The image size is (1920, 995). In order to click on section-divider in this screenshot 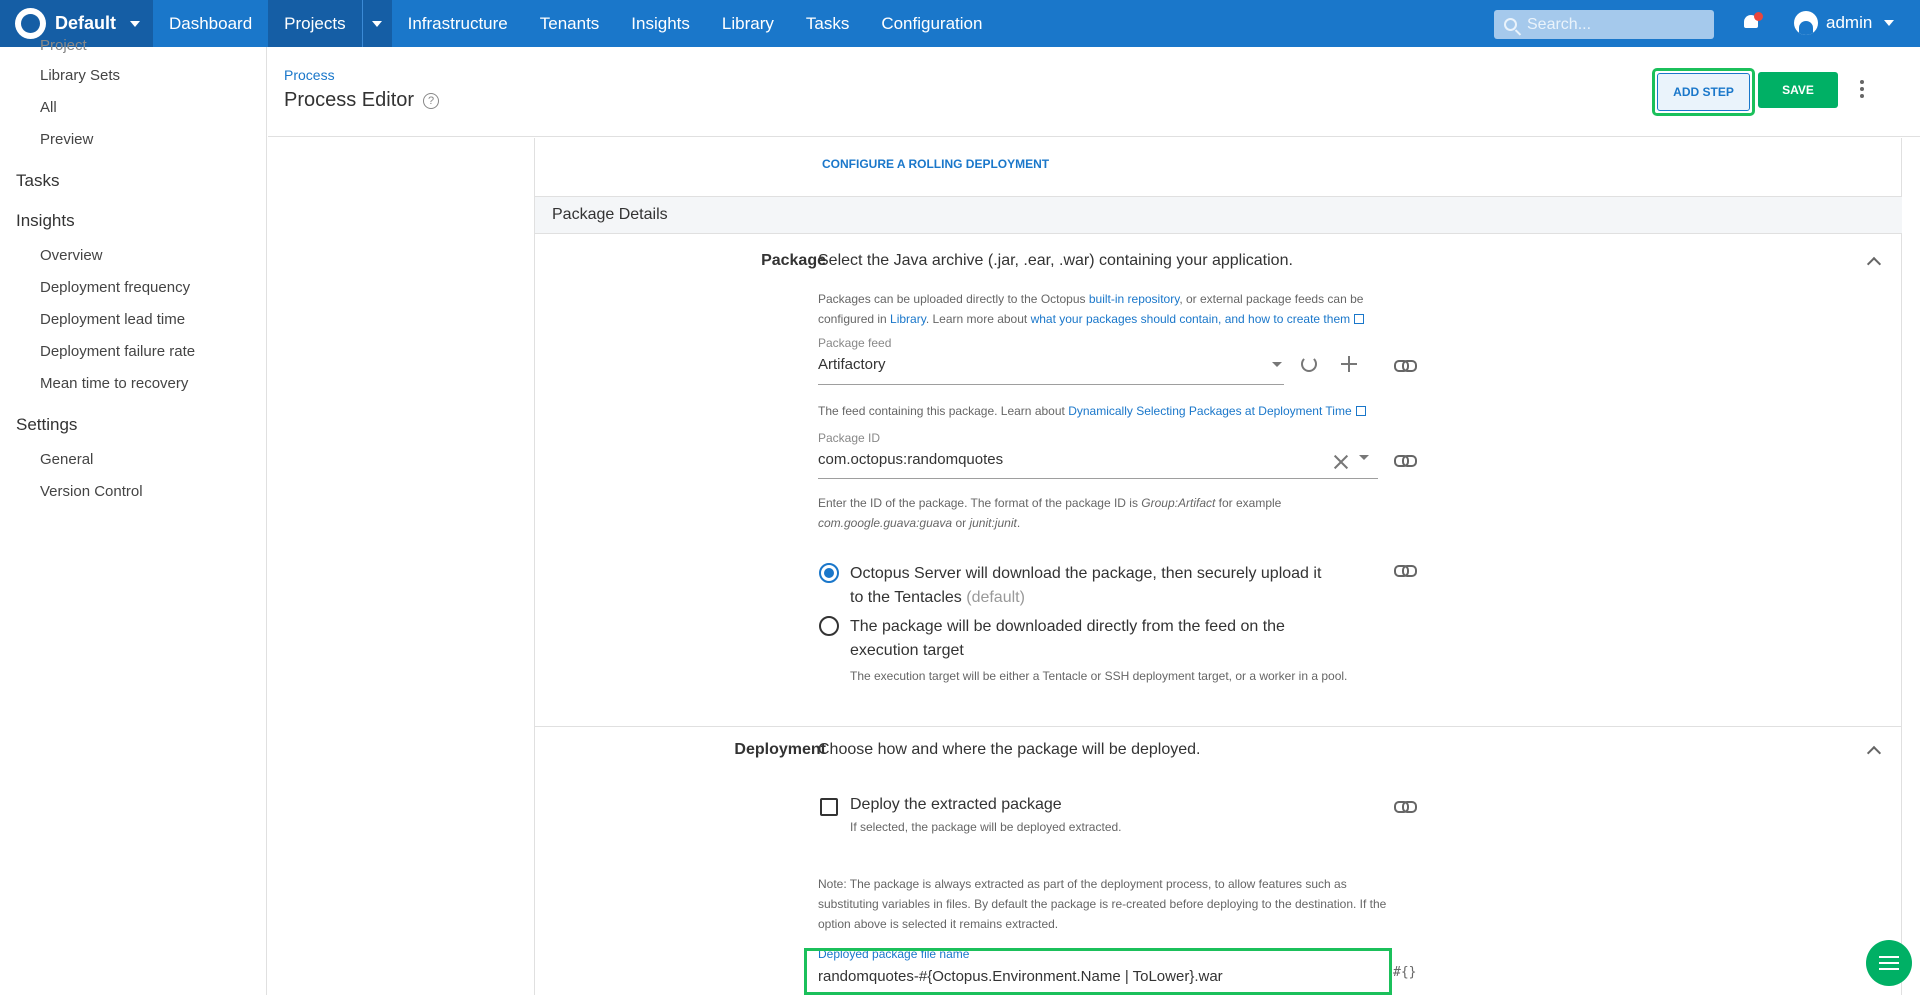, I will do `click(1218, 726)`.